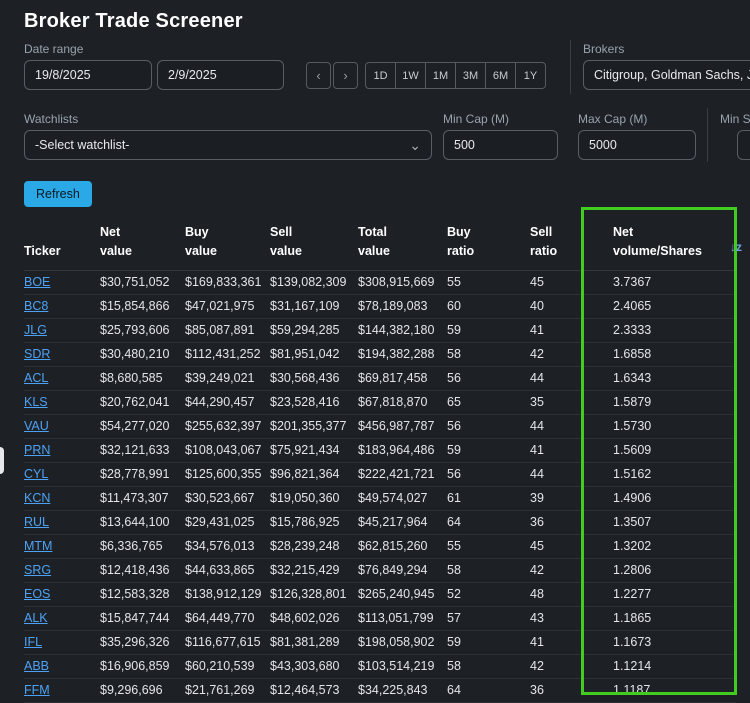  I want to click on table-cell: $144,382,180, so click(402, 330).